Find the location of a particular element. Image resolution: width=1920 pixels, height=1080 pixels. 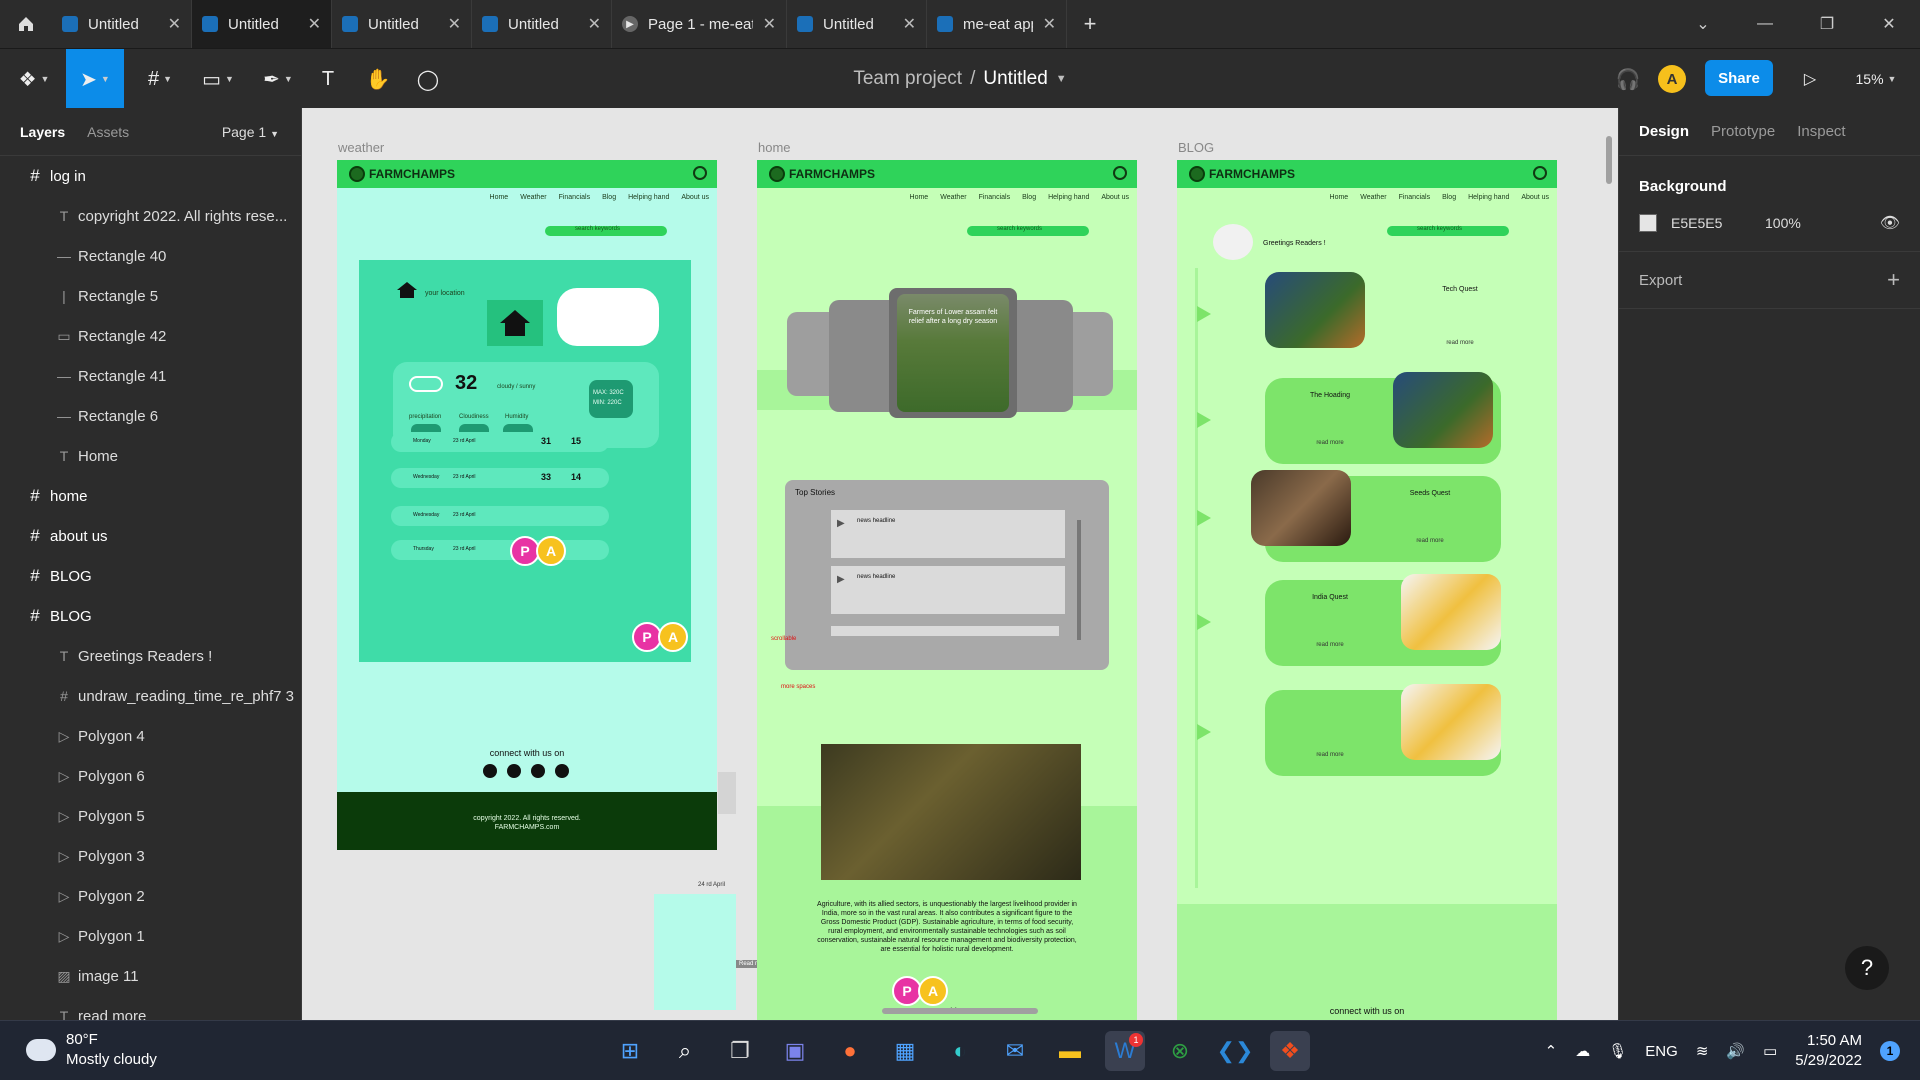

layer-item: ▷ Polygon 3 is located at coordinates (150, 856).